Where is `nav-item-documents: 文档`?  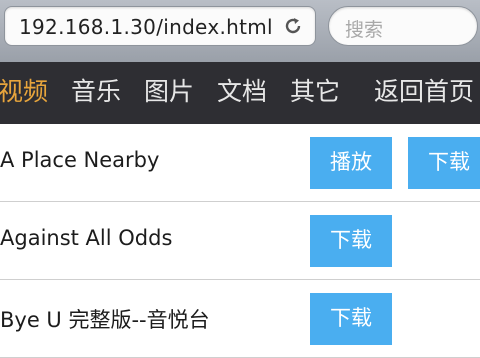
nav-item-documents: 文档 is located at coordinates (242, 92).